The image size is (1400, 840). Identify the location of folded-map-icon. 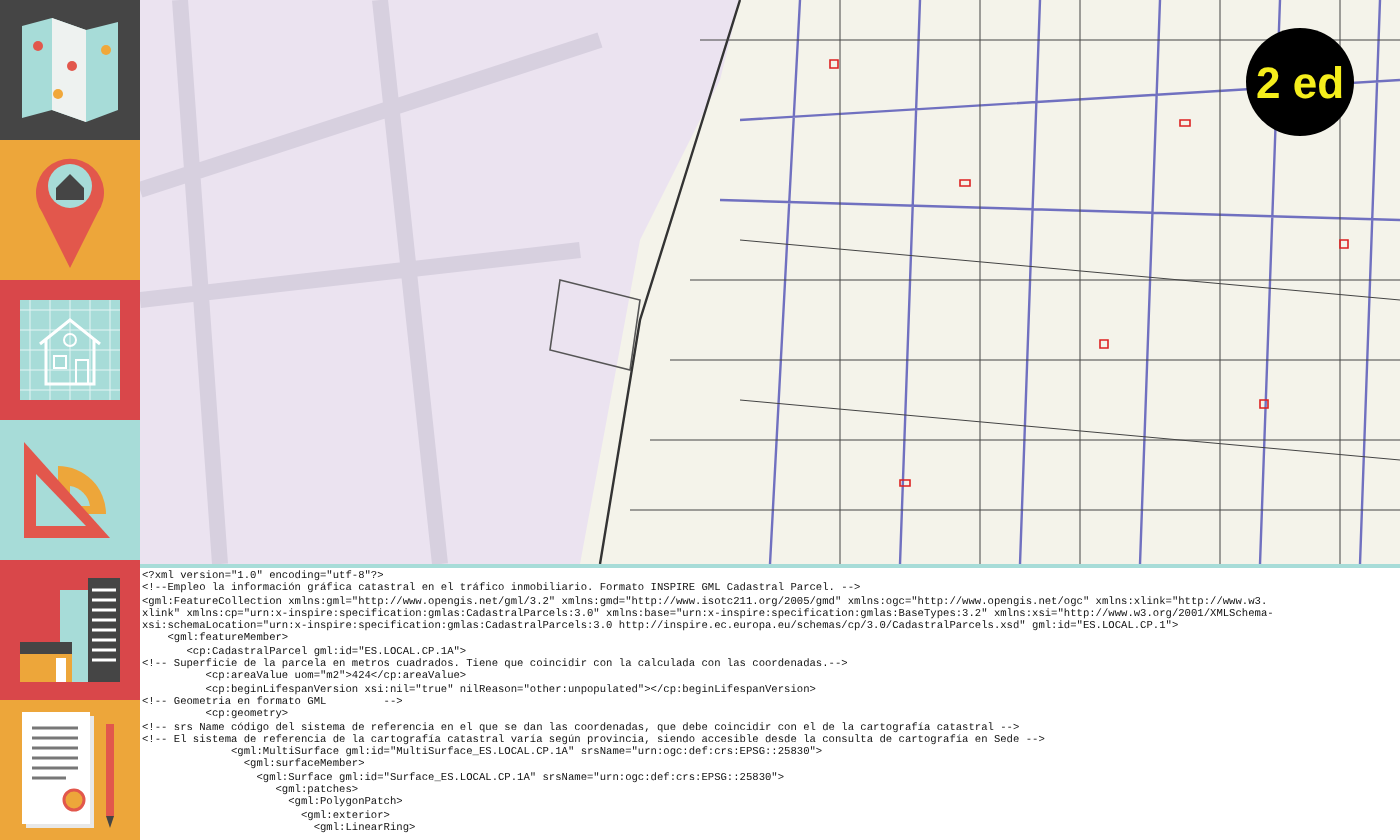
(70, 70).